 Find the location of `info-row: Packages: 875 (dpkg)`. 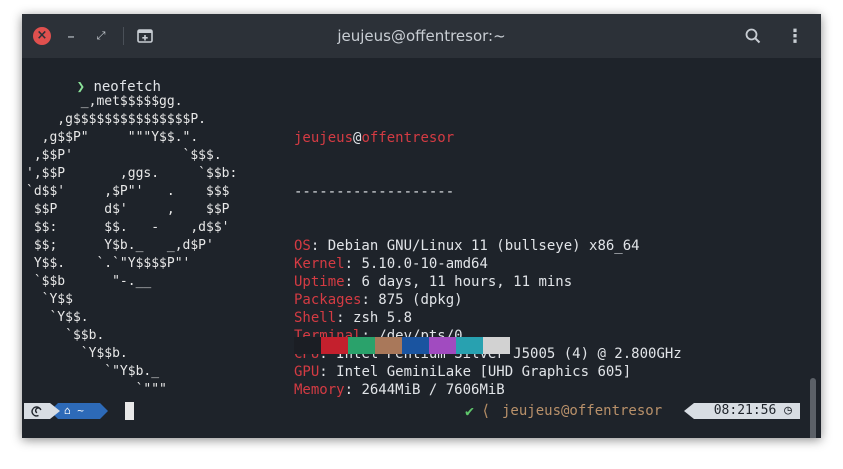

info-row: Packages: 875 (dpkg) is located at coordinates (488, 300).